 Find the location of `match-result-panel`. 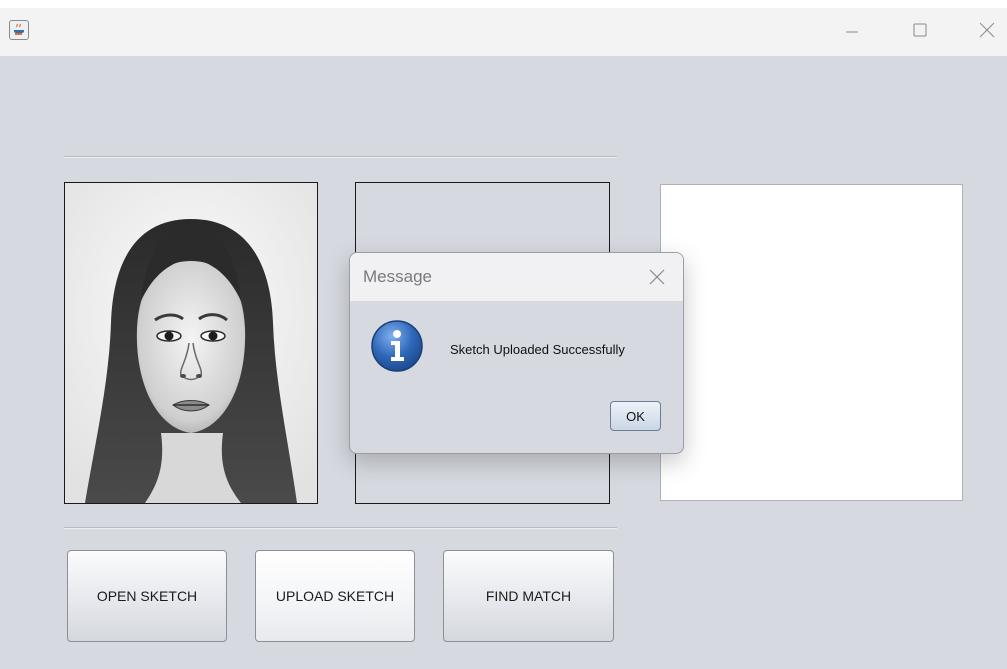

match-result-panel is located at coordinates (811, 342).